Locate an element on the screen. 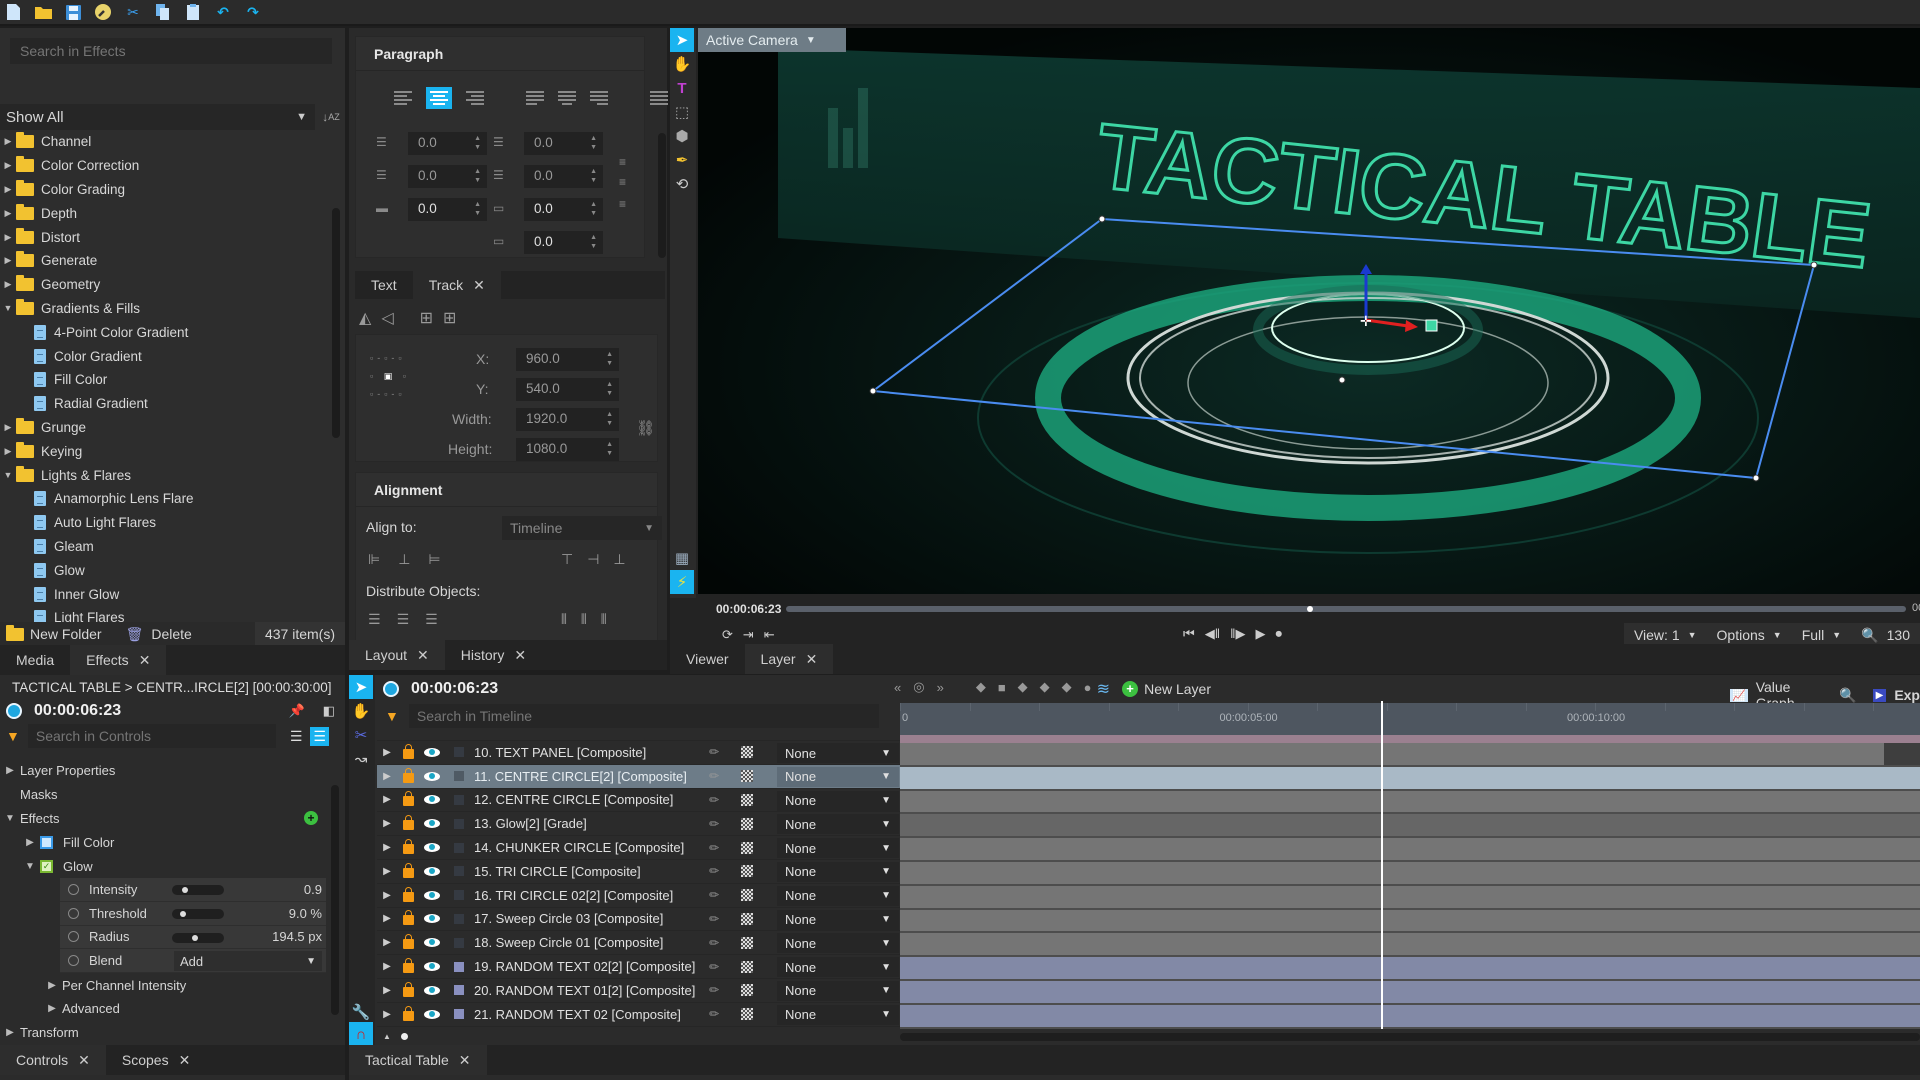 This screenshot has width=1920, height=1080. x-field: 960.0 ▲ ▼ is located at coordinates (567, 359).